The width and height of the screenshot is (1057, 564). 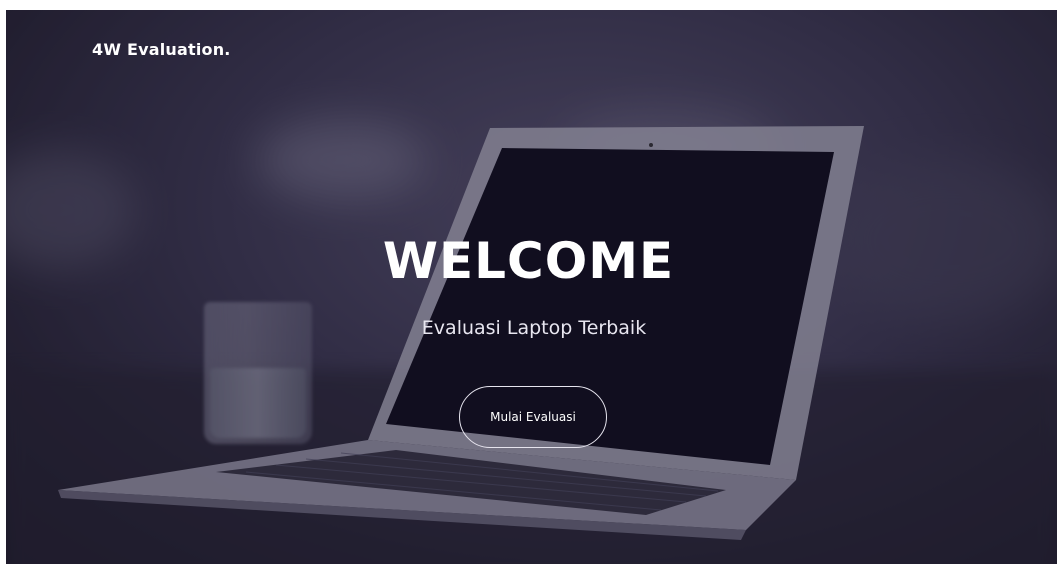 What do you see at coordinates (161, 49) in the screenshot?
I see `brand-logo: 4W Evaluation.` at bounding box center [161, 49].